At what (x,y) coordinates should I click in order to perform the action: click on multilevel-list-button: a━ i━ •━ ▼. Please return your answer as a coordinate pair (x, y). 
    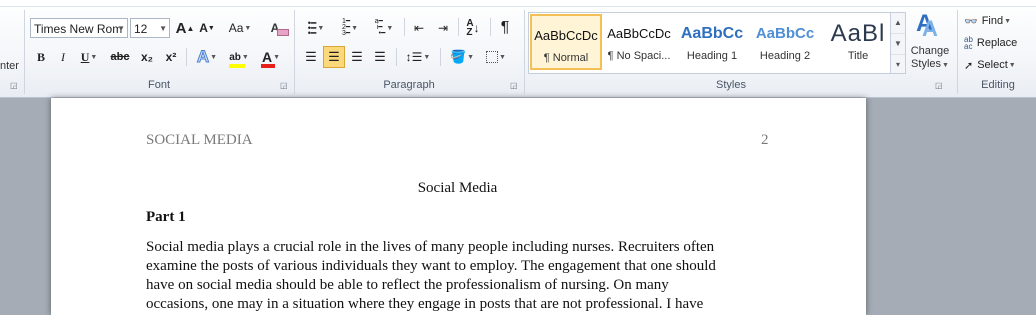
    Looking at the image, I should click on (384, 28).